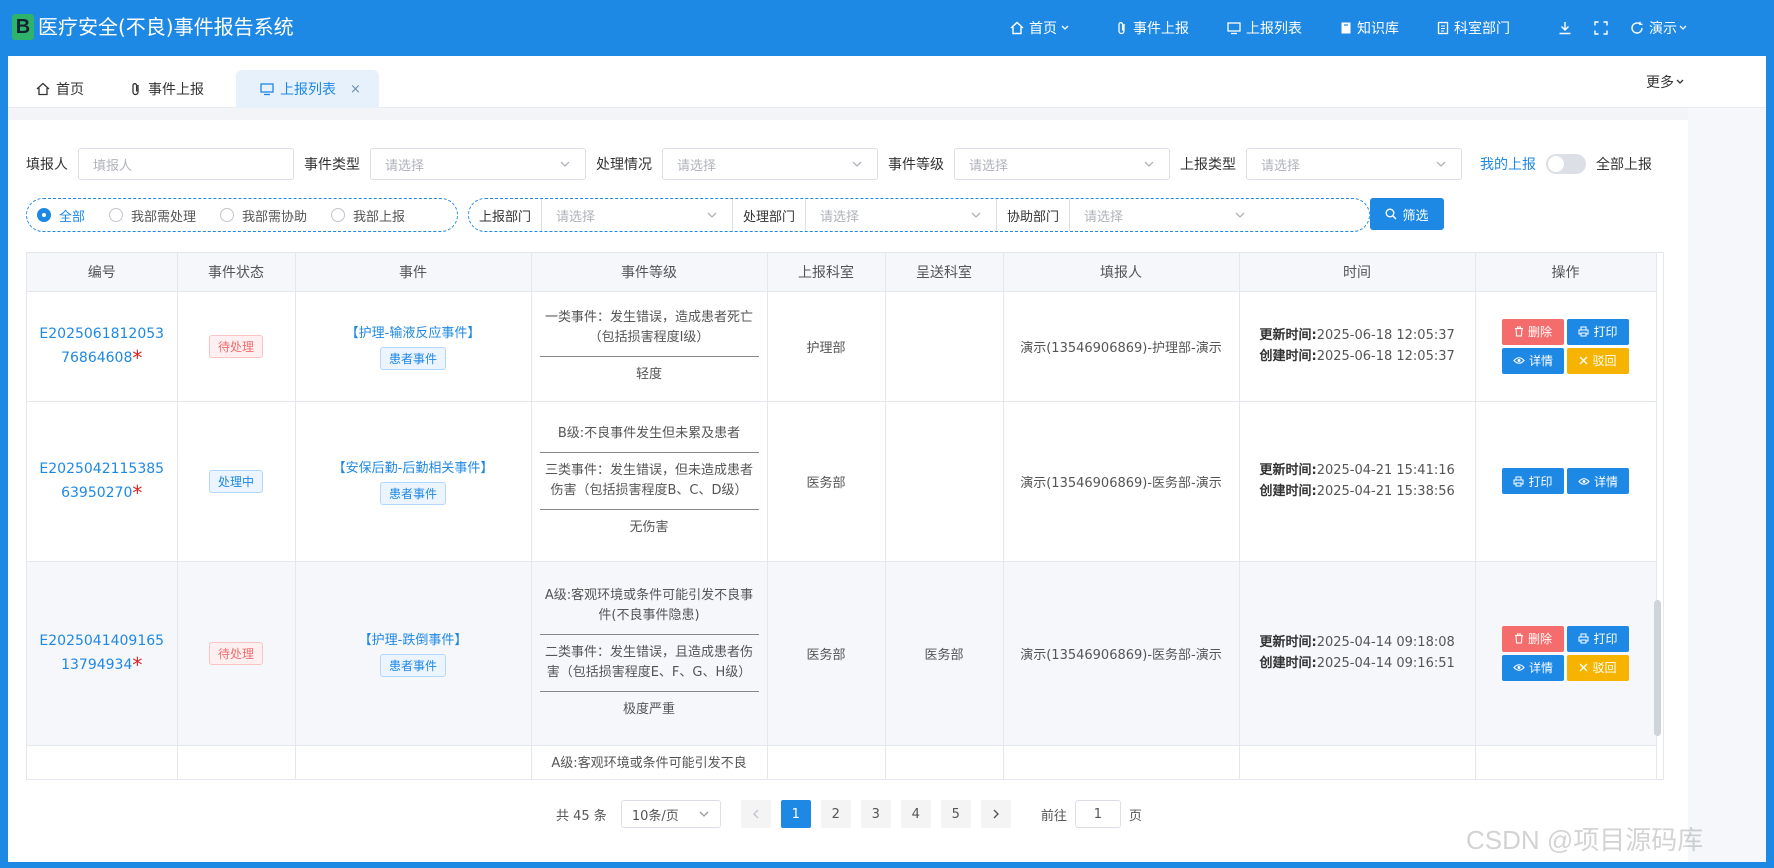  What do you see at coordinates (1385, 470) in the screenshot?
I see `updated-time: 2025-04-21 15:41:16` at bounding box center [1385, 470].